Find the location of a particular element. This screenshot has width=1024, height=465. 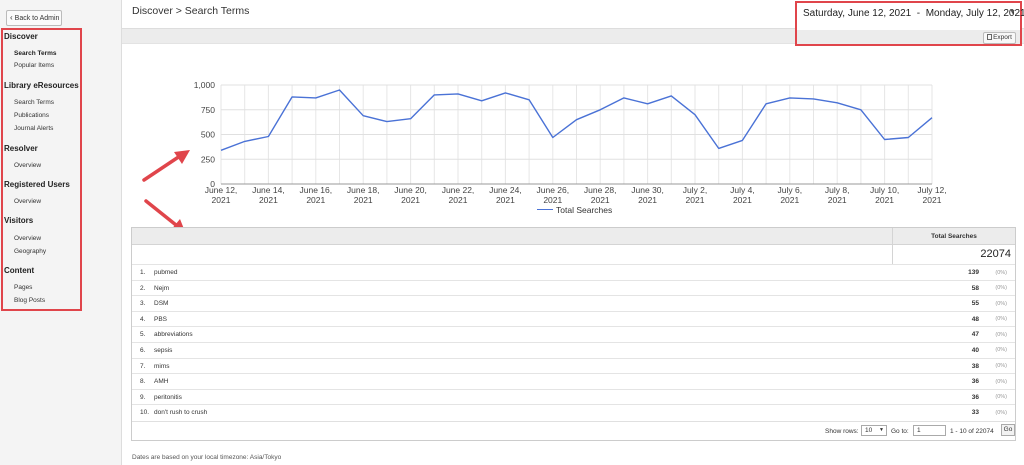

sidebar-section-resolver: Resolver is located at coordinates (21, 148).